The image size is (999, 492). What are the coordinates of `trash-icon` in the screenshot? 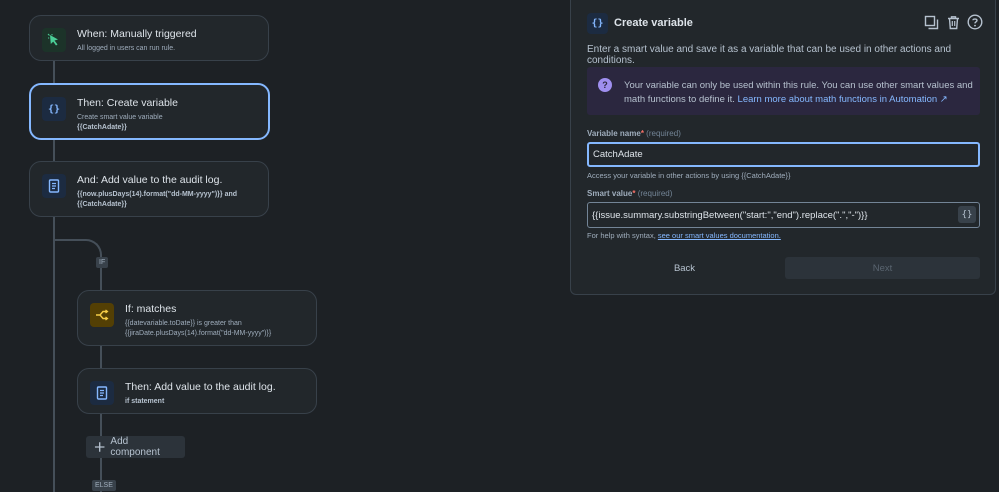 It's located at (953, 22).